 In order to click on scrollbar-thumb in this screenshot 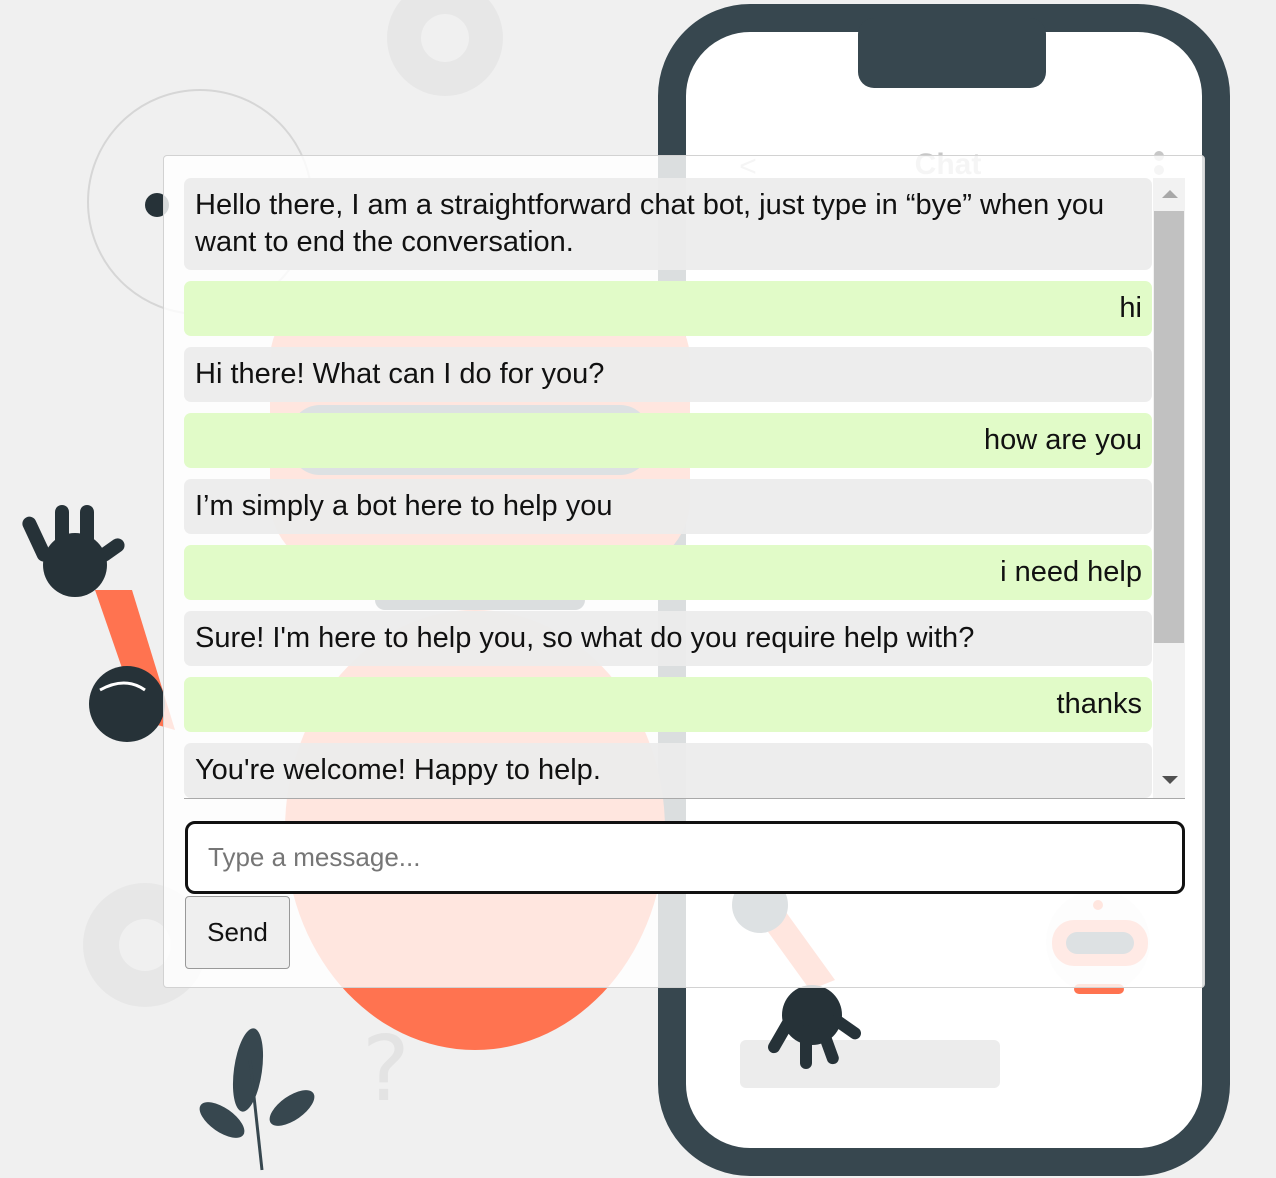, I will do `click(1169, 427)`.